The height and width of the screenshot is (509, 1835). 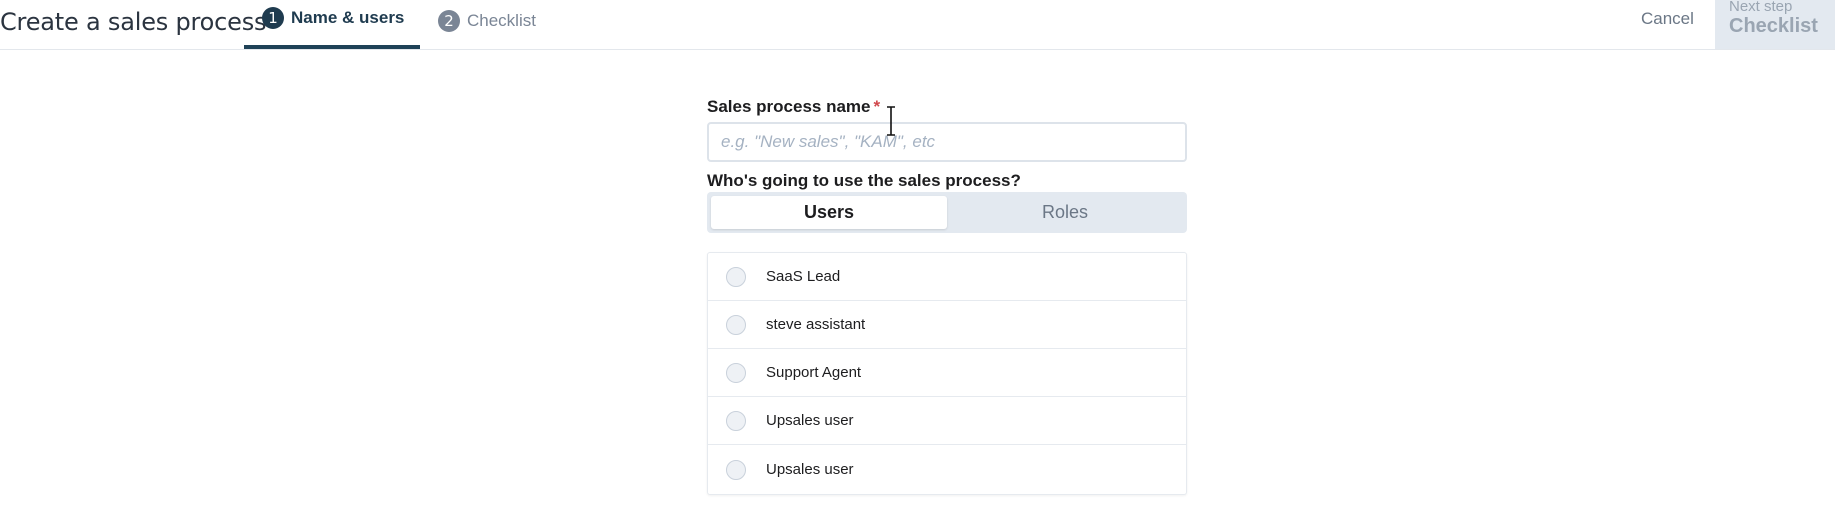 I want to click on list-item: Support Agent, so click(x=947, y=373).